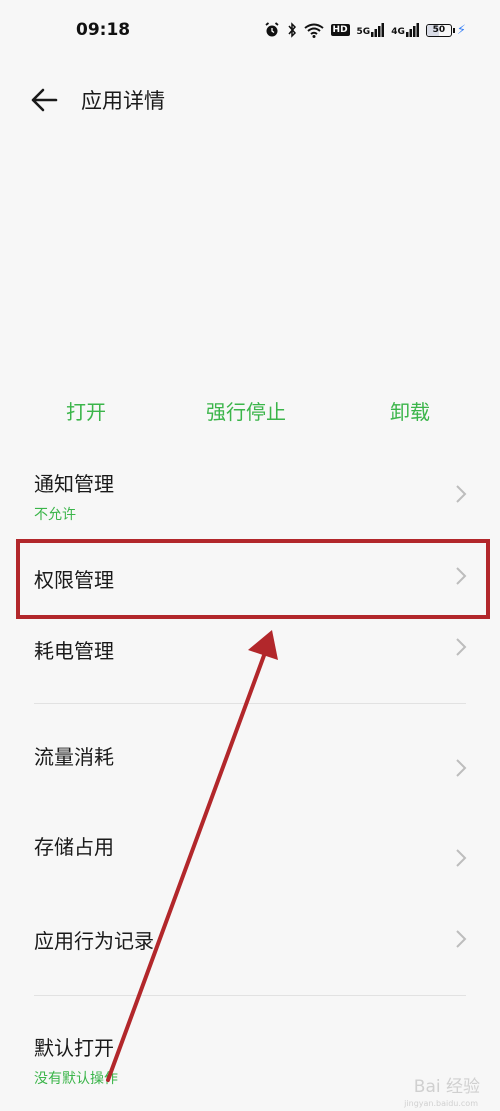 The width and height of the screenshot is (500, 1111). I want to click on item-subtitle: 没有默认操作, so click(76, 1079).